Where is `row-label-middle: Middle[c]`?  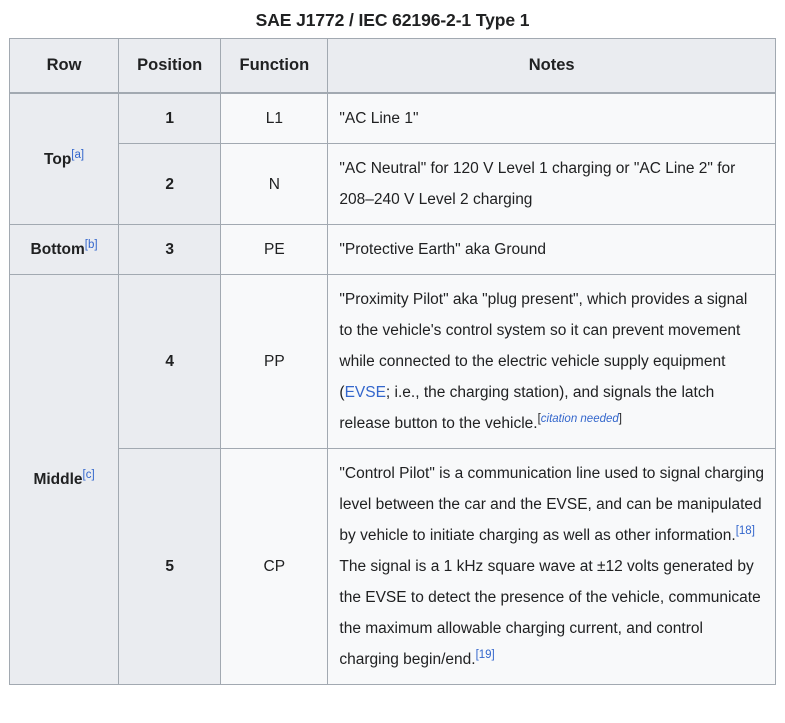
row-label-middle: Middle[c] is located at coordinates (64, 479).